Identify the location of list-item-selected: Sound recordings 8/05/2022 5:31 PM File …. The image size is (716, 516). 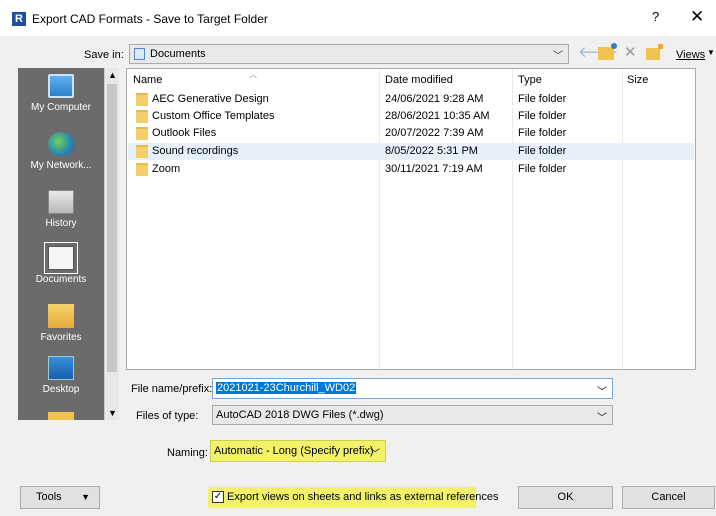
(411, 151).